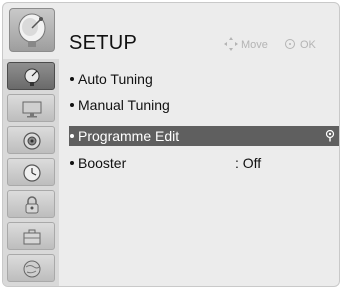  What do you see at coordinates (308, 45) in the screenshot?
I see `ok-hint-label: OK` at bounding box center [308, 45].